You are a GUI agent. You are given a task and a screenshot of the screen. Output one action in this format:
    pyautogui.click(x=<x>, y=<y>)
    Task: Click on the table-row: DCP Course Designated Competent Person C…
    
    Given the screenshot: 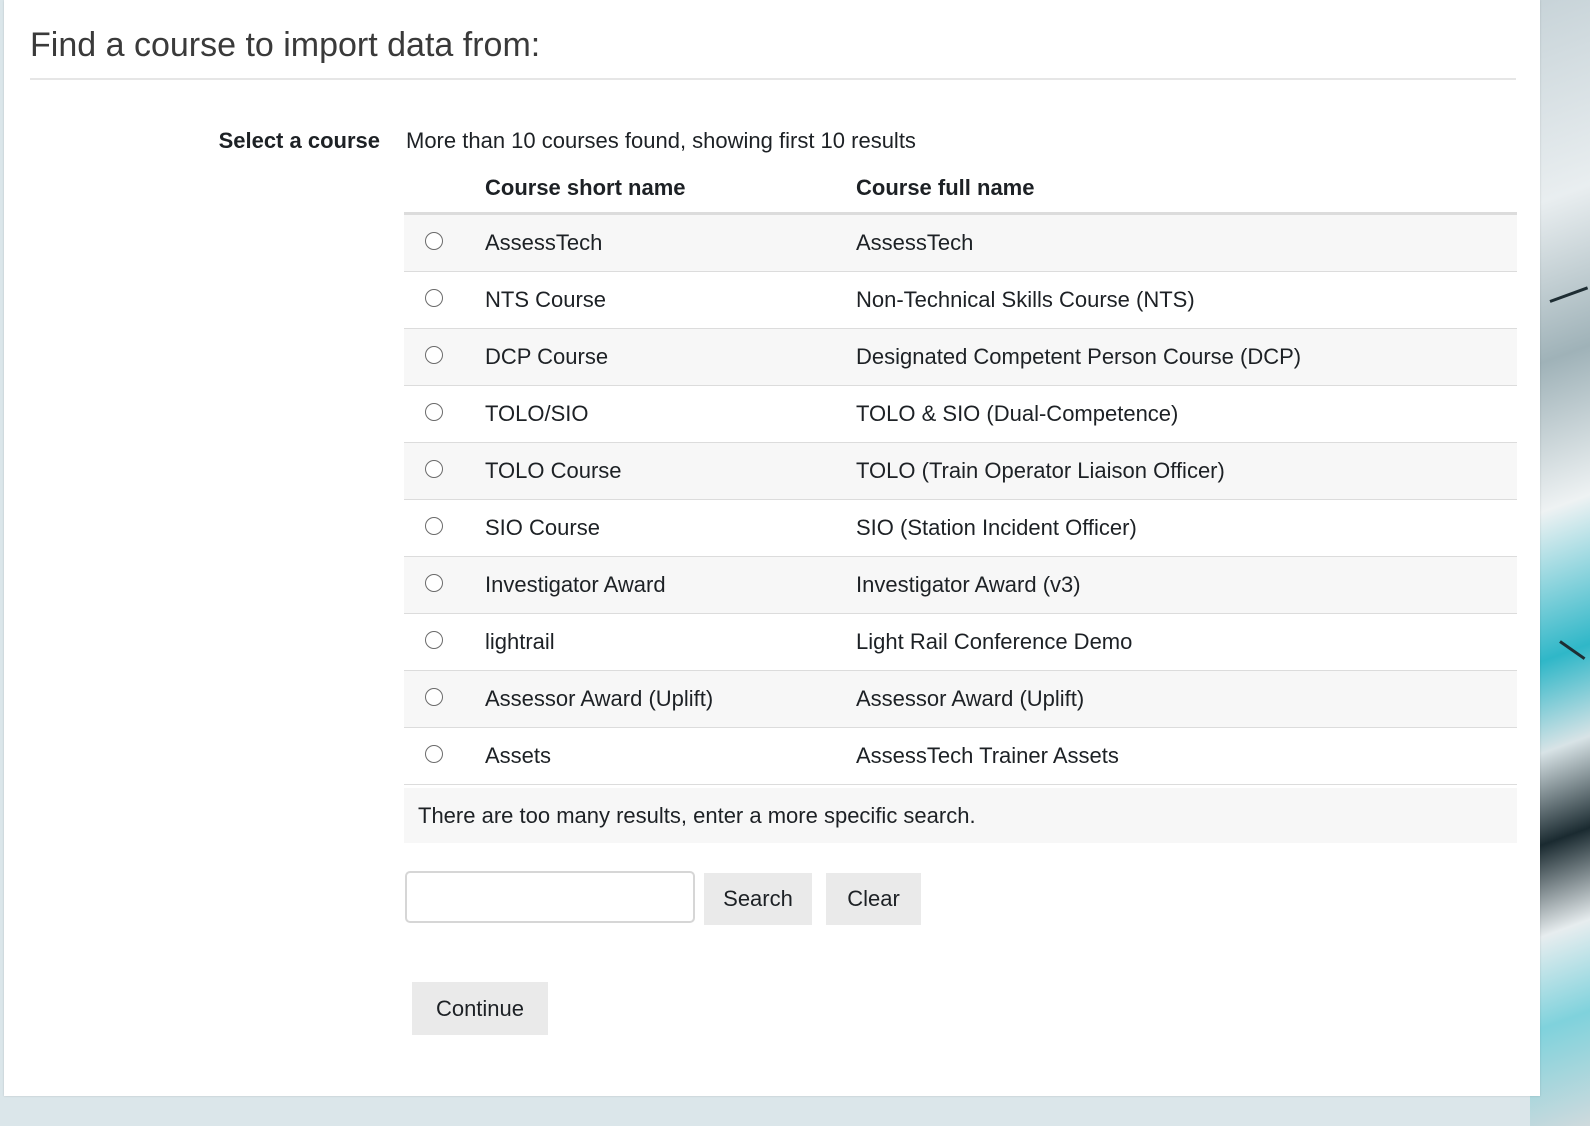 What is the action you would take?
    pyautogui.click(x=960, y=357)
    